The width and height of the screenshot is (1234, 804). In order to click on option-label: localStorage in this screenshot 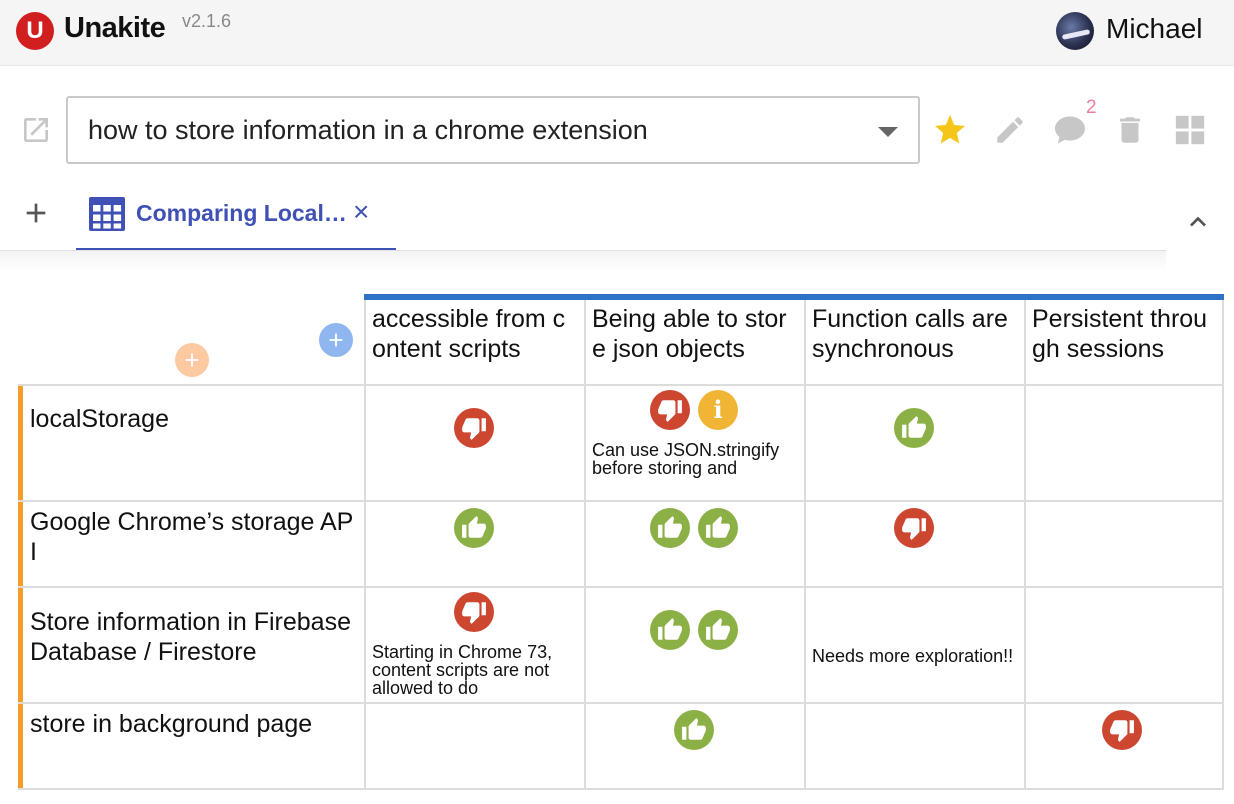, I will do `click(193, 419)`.